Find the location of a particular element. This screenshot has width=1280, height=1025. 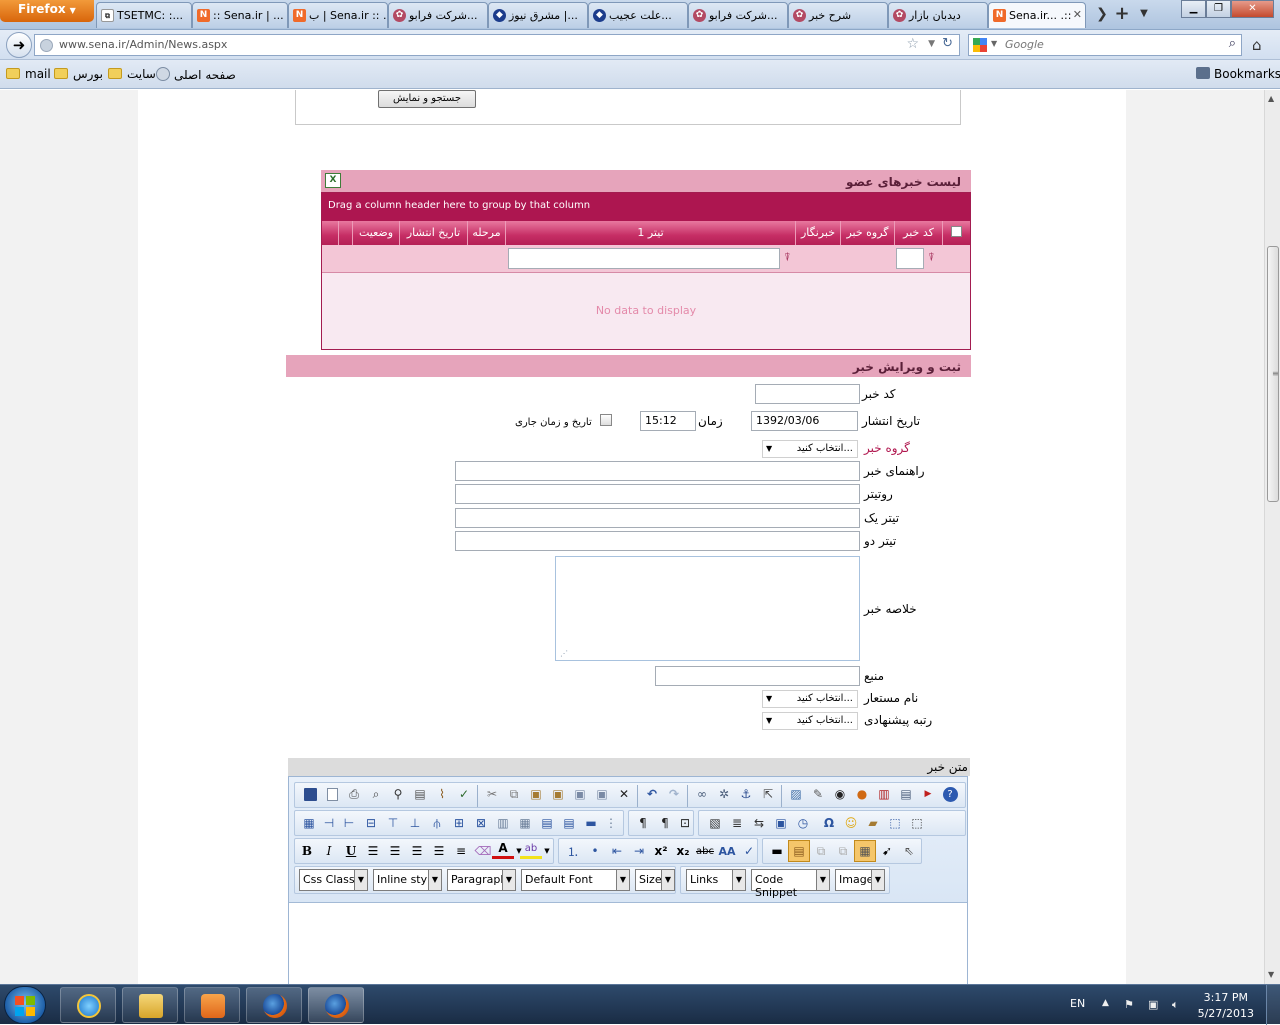

tab-list-icon: ▼ is located at coordinates (1144, 14).